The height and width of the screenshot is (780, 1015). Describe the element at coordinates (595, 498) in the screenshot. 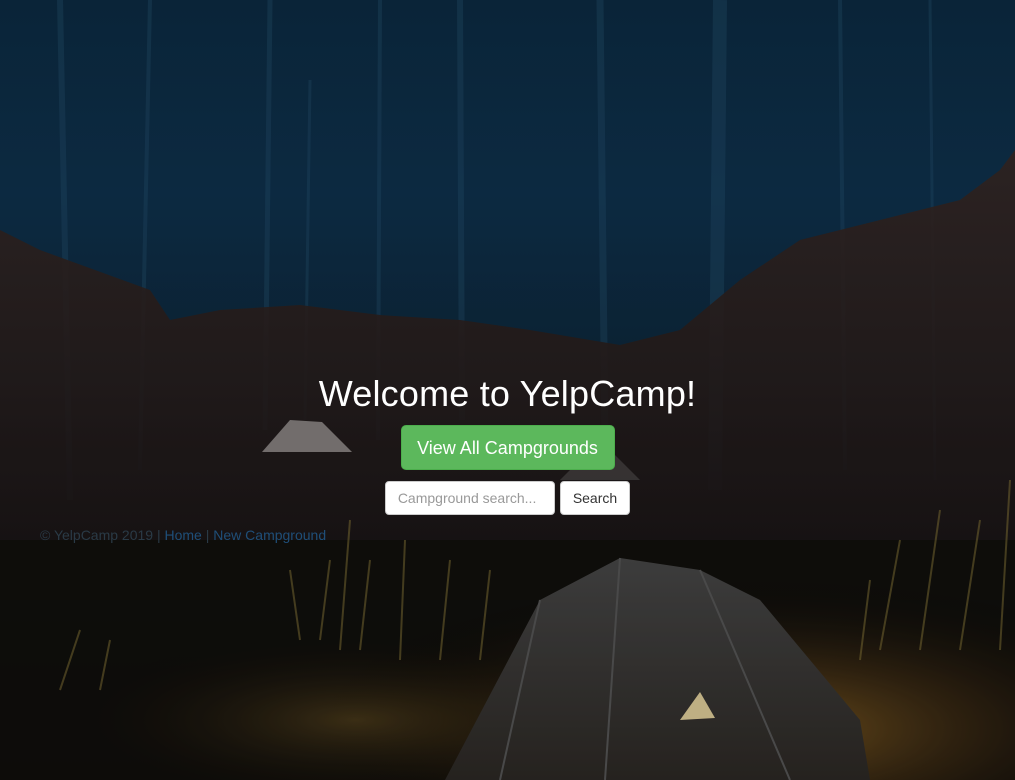

I see `search-button: Search` at that location.